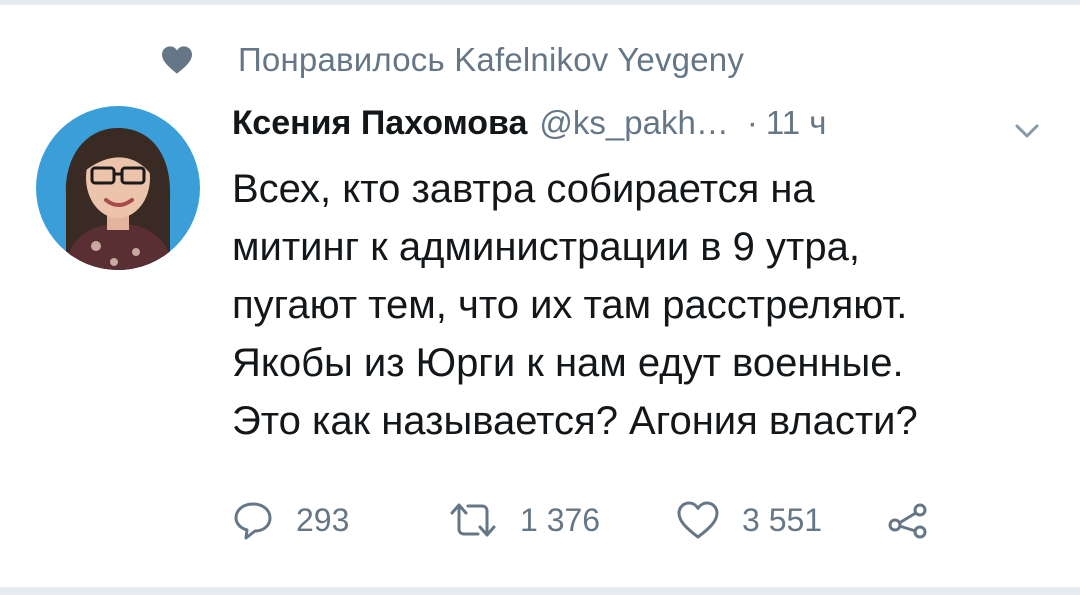 This screenshot has height=595, width=1080. I want to click on share-button, so click(908, 520).